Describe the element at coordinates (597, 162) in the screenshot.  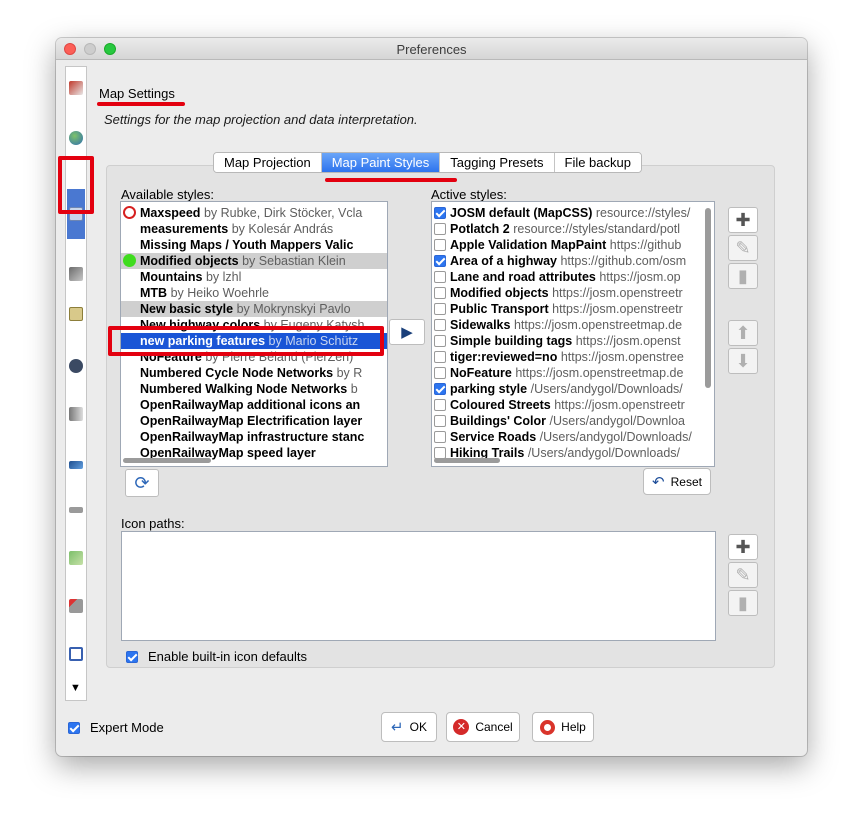
I see `tab-file-backup: File backup` at that location.